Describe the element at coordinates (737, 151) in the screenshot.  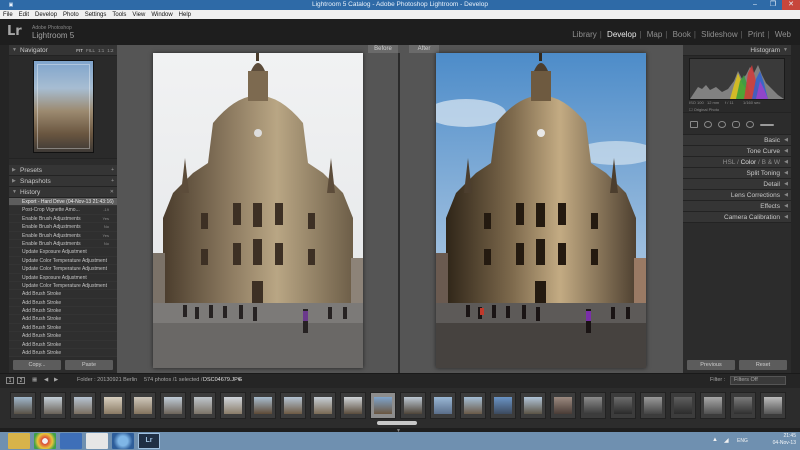
I see `tone-curve-header: Tone Curve ◀` at that location.